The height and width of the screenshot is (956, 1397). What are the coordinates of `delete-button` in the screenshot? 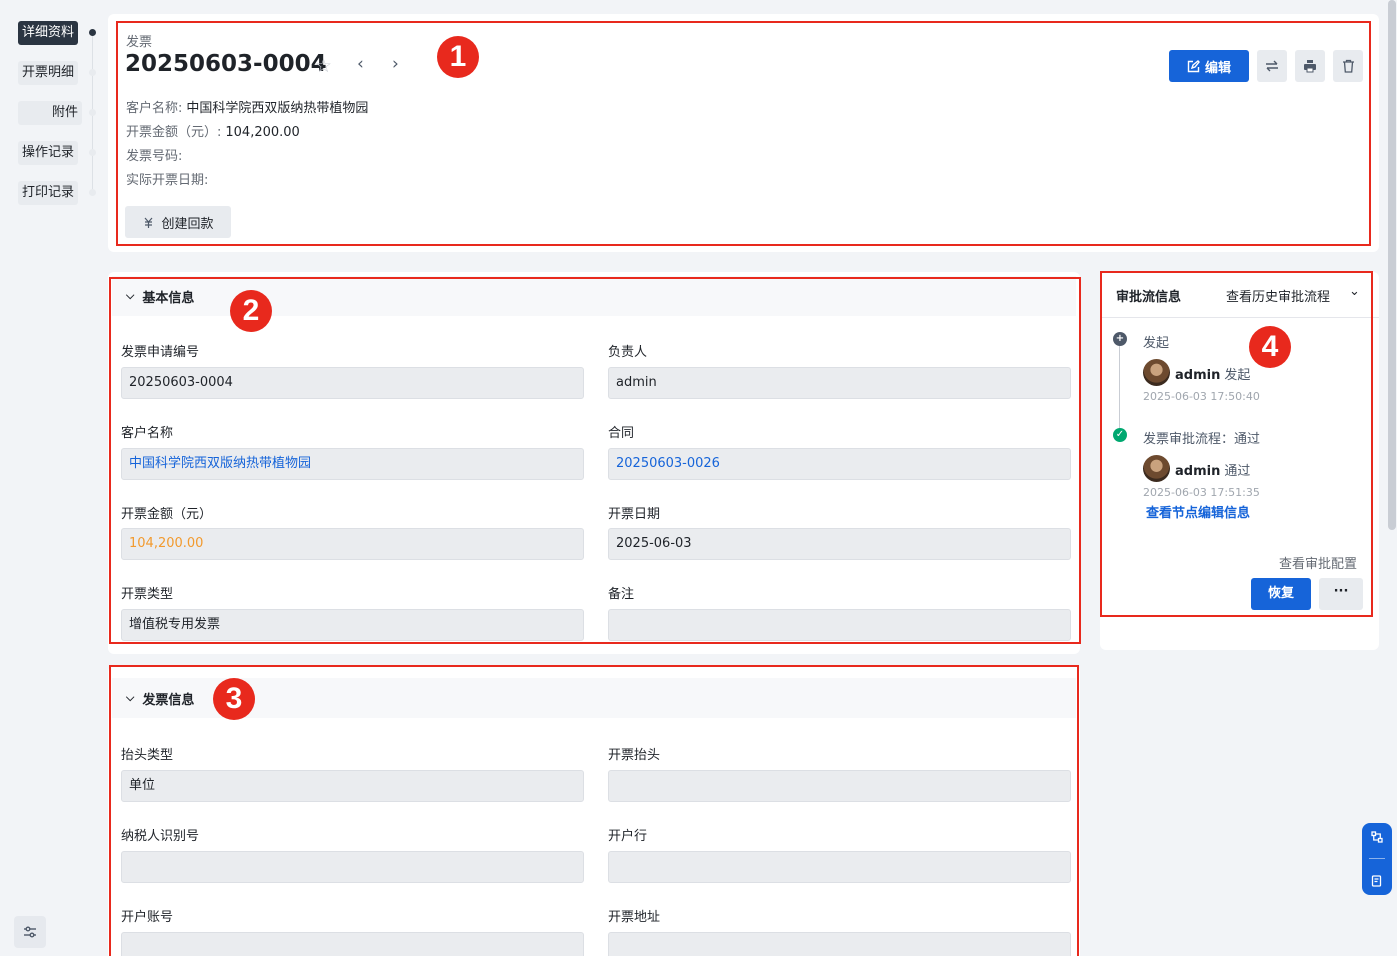 It's located at (1348, 66).